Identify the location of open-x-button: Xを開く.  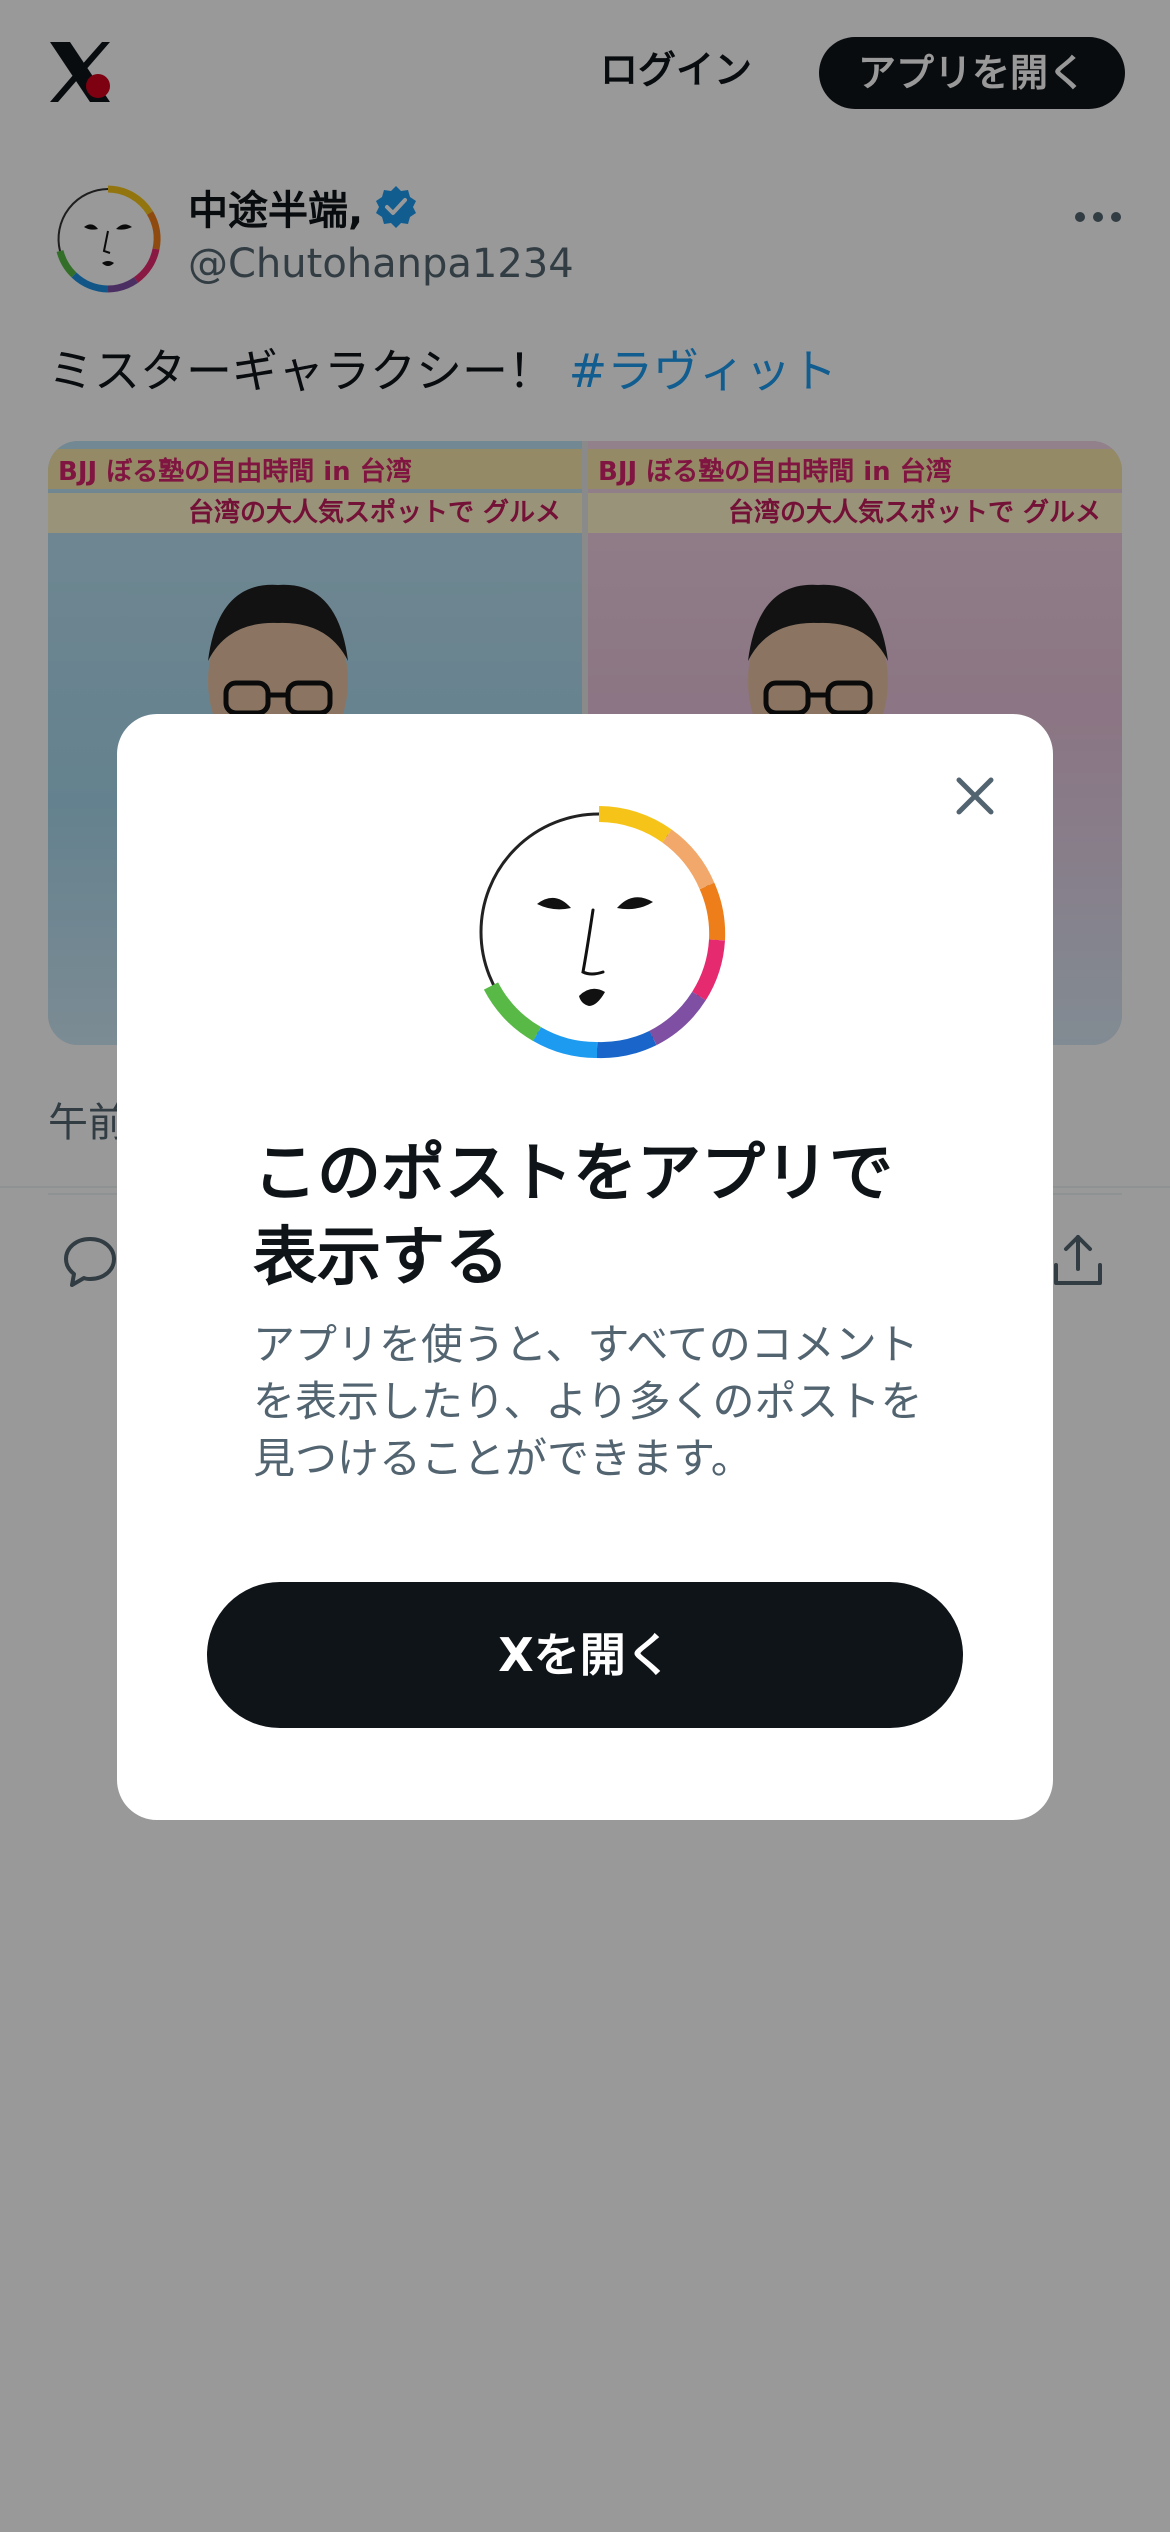
(585, 1655).